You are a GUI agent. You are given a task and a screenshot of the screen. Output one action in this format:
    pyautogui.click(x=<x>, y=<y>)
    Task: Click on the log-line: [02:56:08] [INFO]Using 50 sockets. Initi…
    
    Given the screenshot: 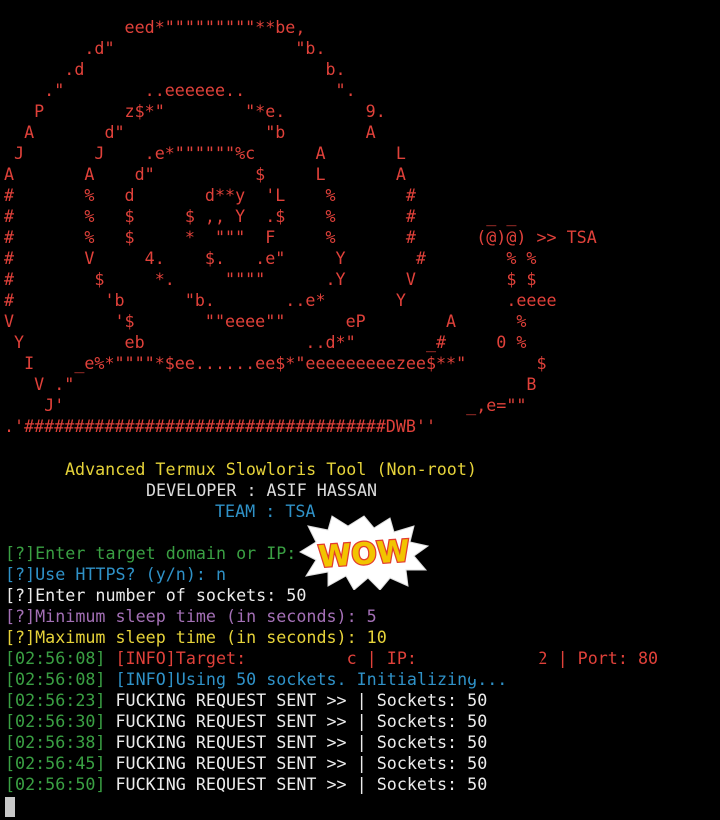 What is the action you would take?
    pyautogui.click(x=256, y=679)
    